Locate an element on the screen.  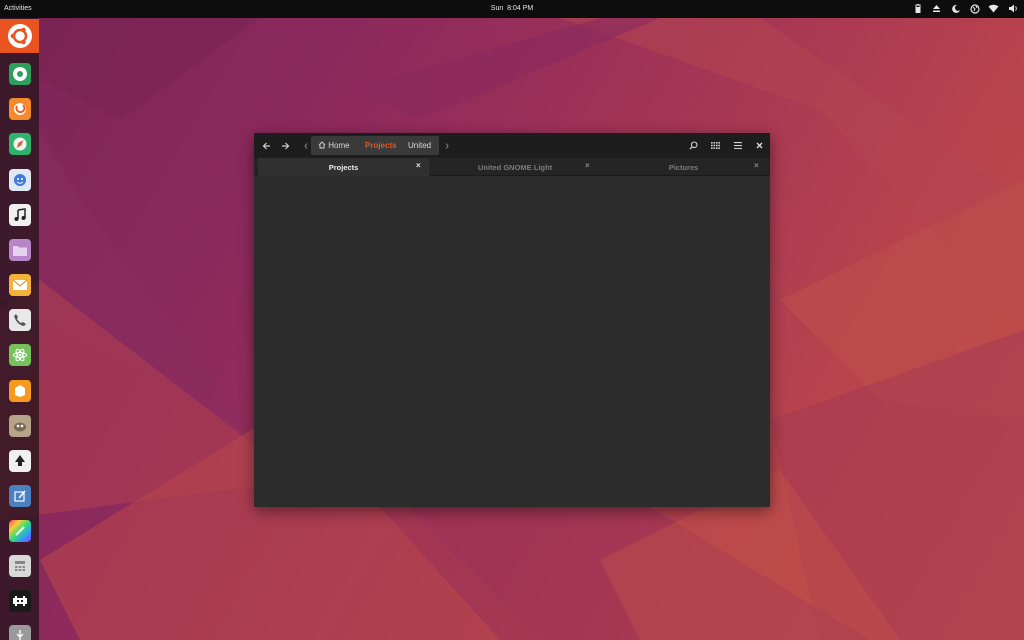
dock-mail is located at coordinates (19, 285).